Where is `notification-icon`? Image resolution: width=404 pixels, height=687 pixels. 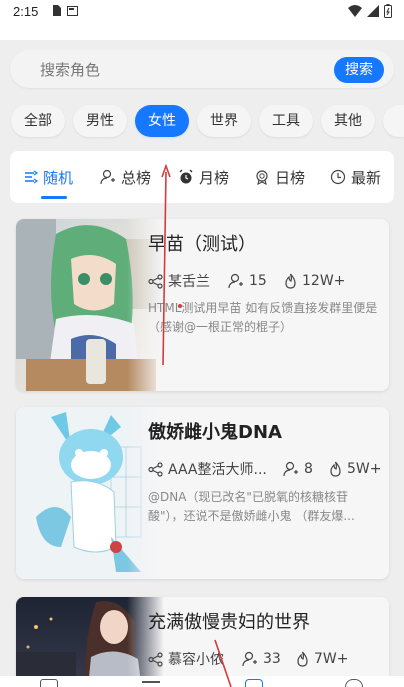
notification-icon is located at coordinates (72, 10).